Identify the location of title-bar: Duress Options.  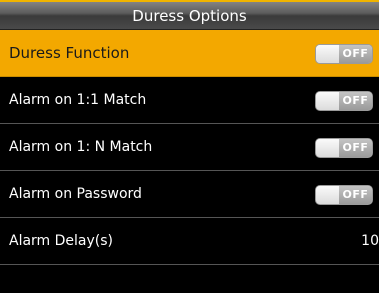
(189, 15).